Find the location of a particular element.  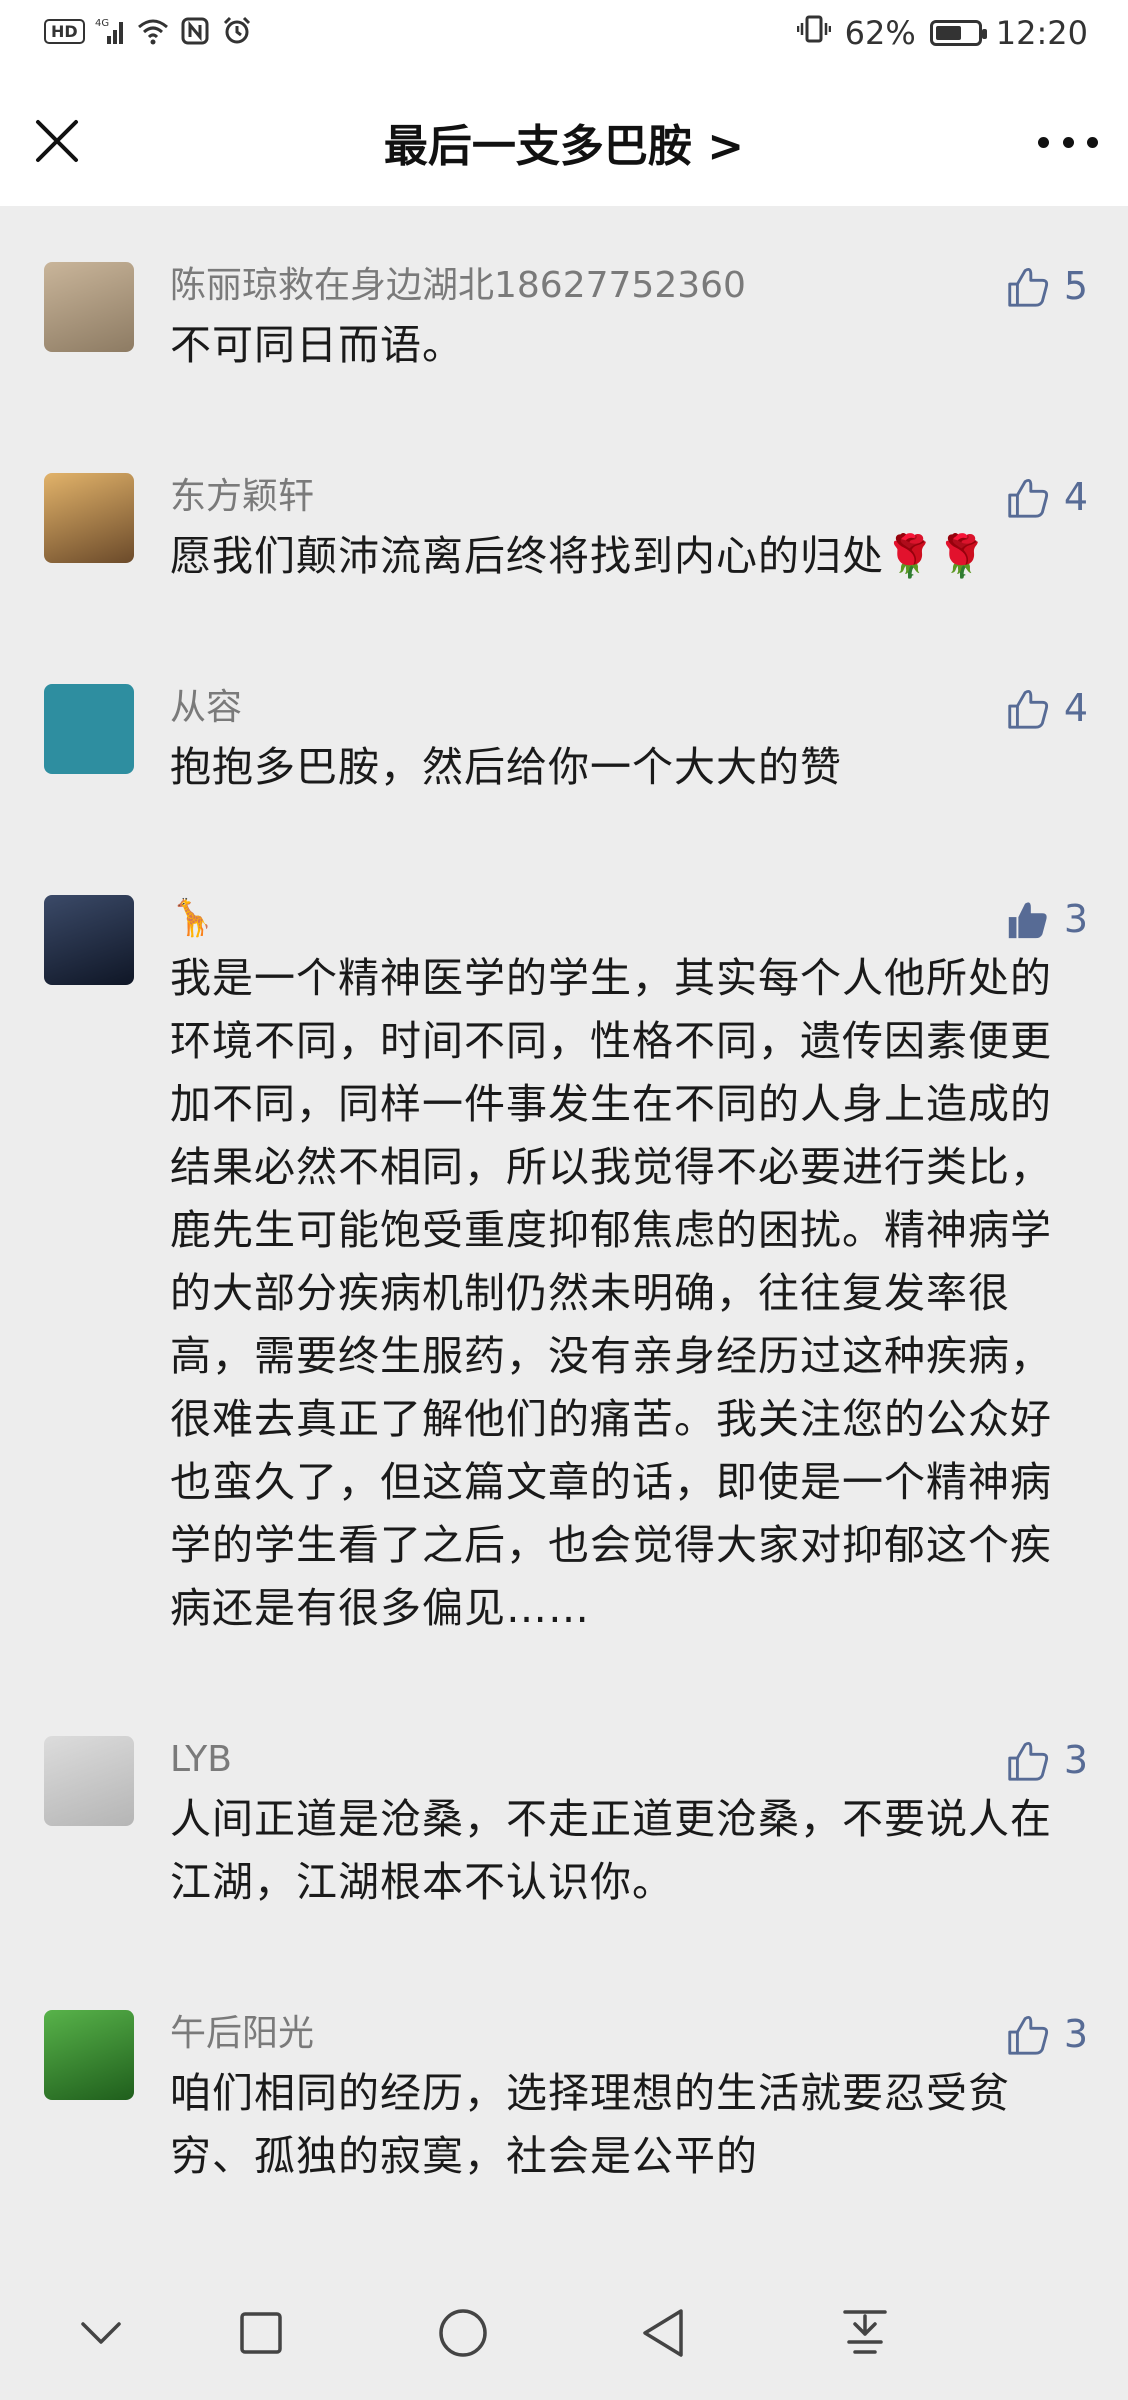

nfc-icon is located at coordinates (195, 31).